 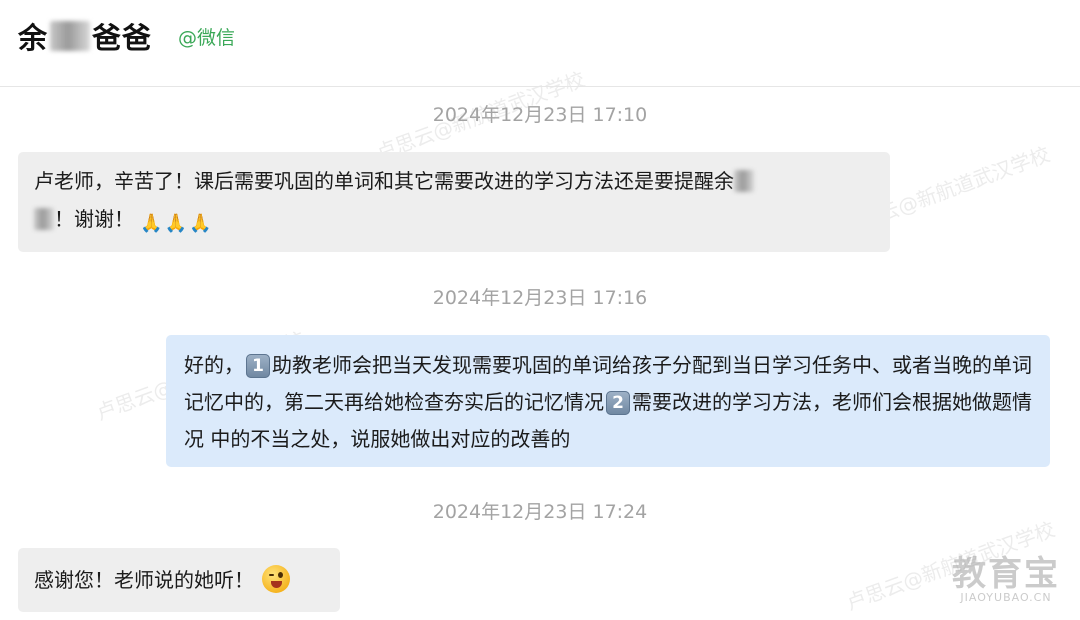 I want to click on contact-name: 余 爸爸, so click(x=85, y=36).